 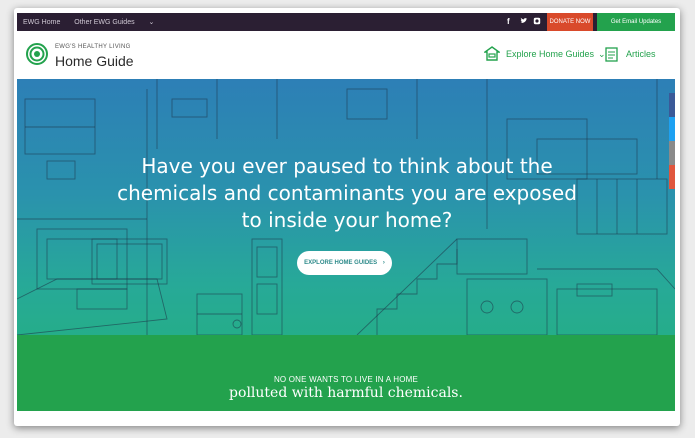 I want to click on other-guides-link: Other EWG Guides ⌄, so click(x=114, y=22).